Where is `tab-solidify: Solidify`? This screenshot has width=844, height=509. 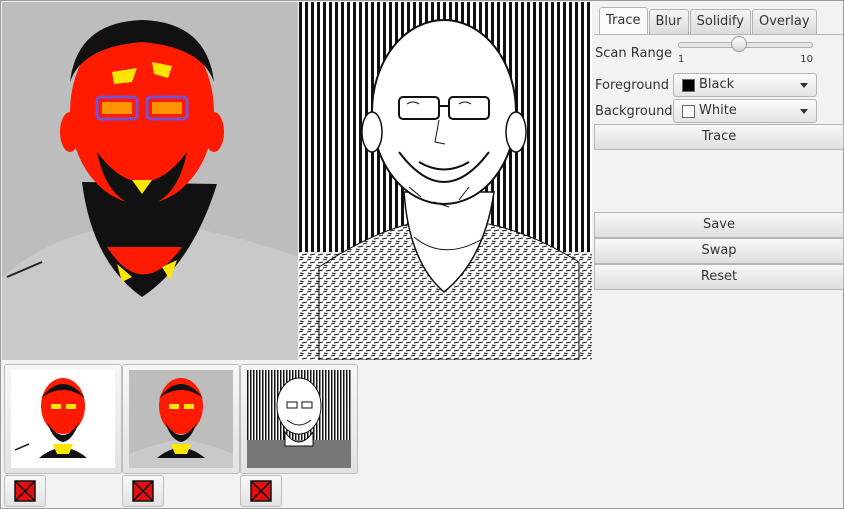 tab-solidify: Solidify is located at coordinates (720, 21).